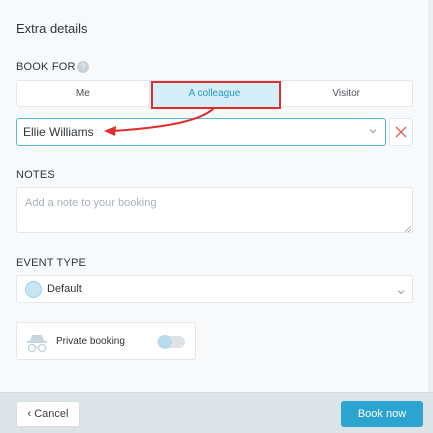 The height and width of the screenshot is (433, 433). What do you see at coordinates (33, 289) in the screenshot?
I see `event-color-dot` at bounding box center [33, 289].